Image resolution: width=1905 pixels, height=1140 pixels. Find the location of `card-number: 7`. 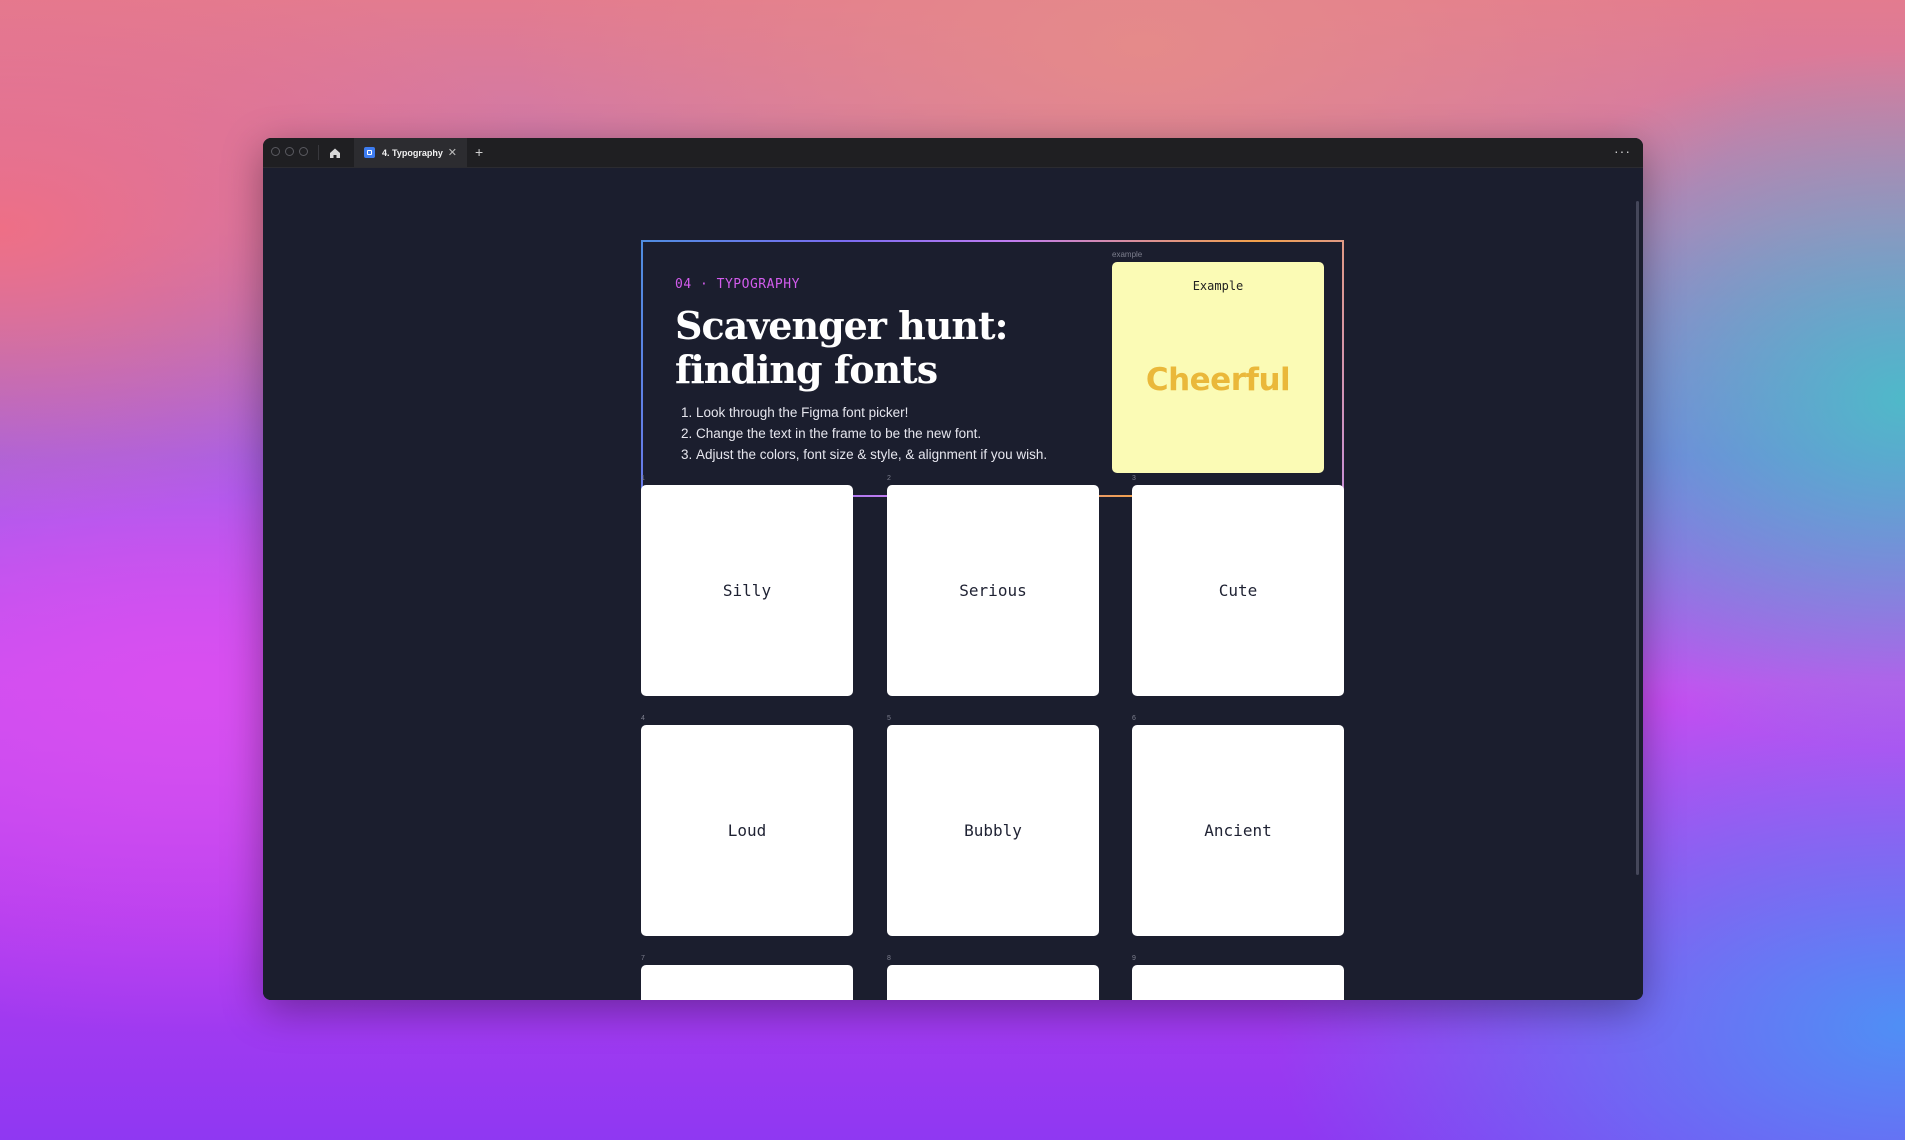

card-number: 7 is located at coordinates (643, 958).